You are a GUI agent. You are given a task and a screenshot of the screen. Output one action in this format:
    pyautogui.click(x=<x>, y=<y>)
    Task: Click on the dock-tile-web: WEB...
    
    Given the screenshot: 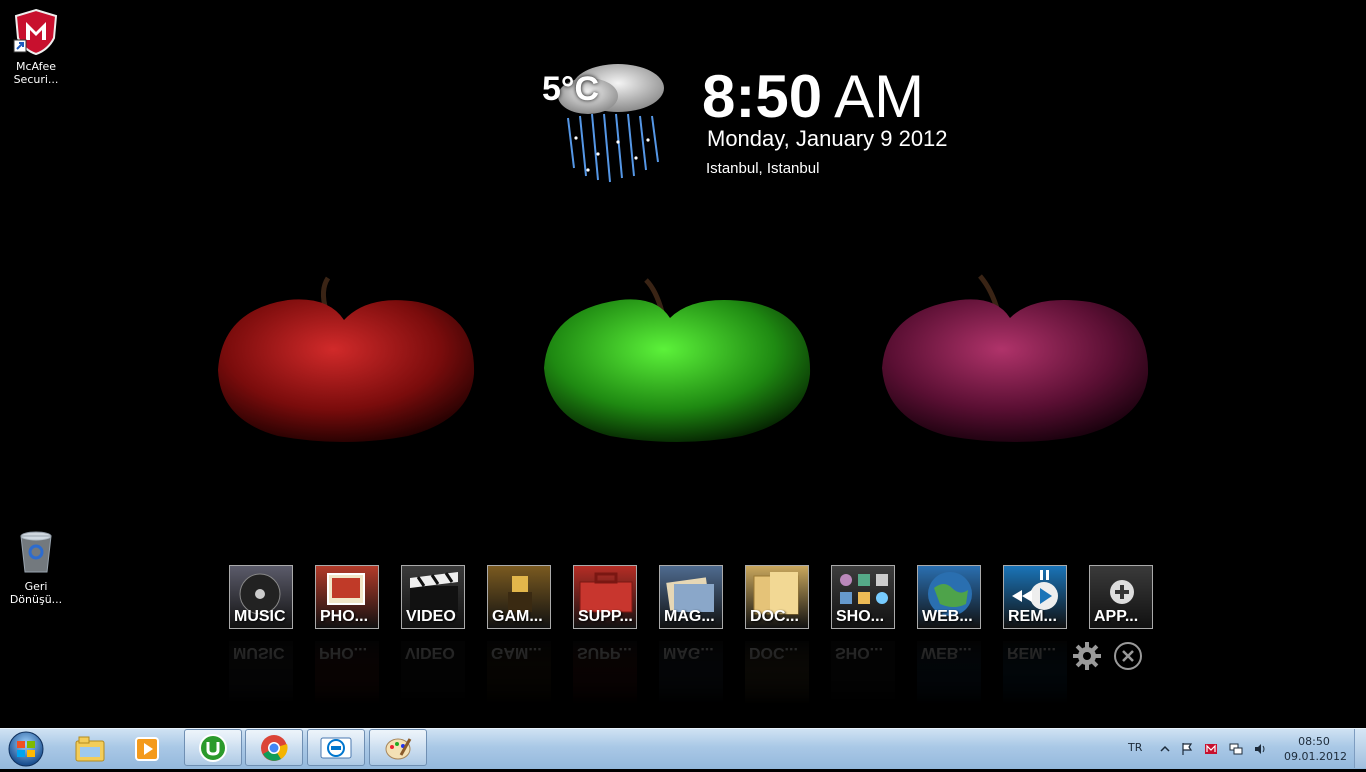 What is the action you would take?
    pyautogui.click(x=949, y=597)
    